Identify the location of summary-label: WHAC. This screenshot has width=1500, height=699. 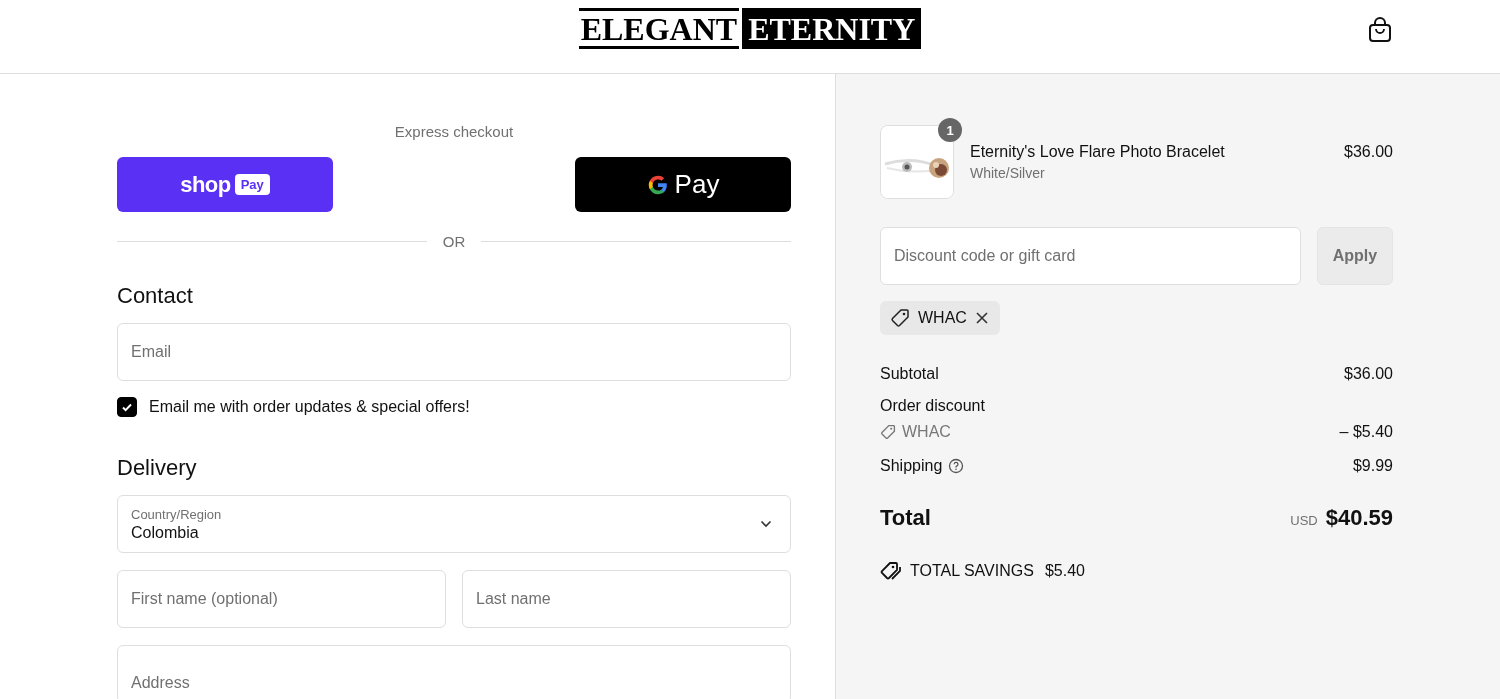
(926, 432).